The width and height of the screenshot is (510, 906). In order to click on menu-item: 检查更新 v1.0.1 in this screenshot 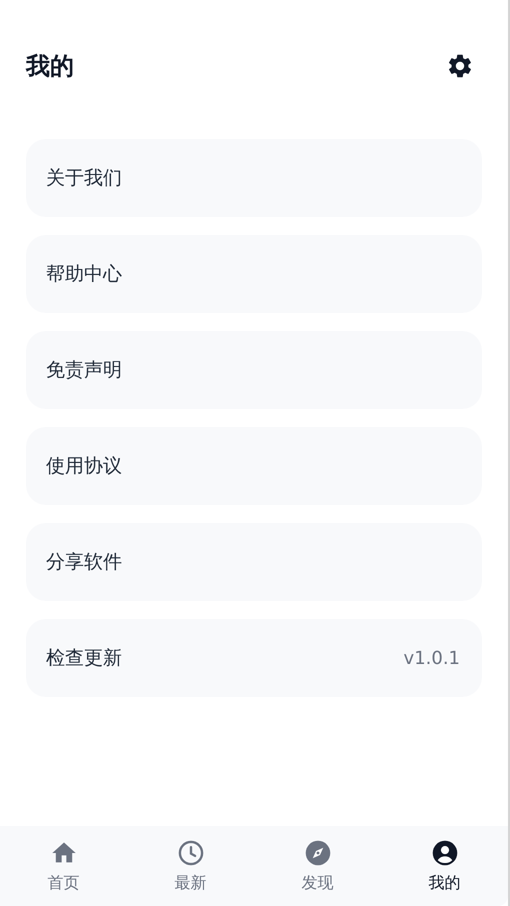, I will do `click(254, 658)`.